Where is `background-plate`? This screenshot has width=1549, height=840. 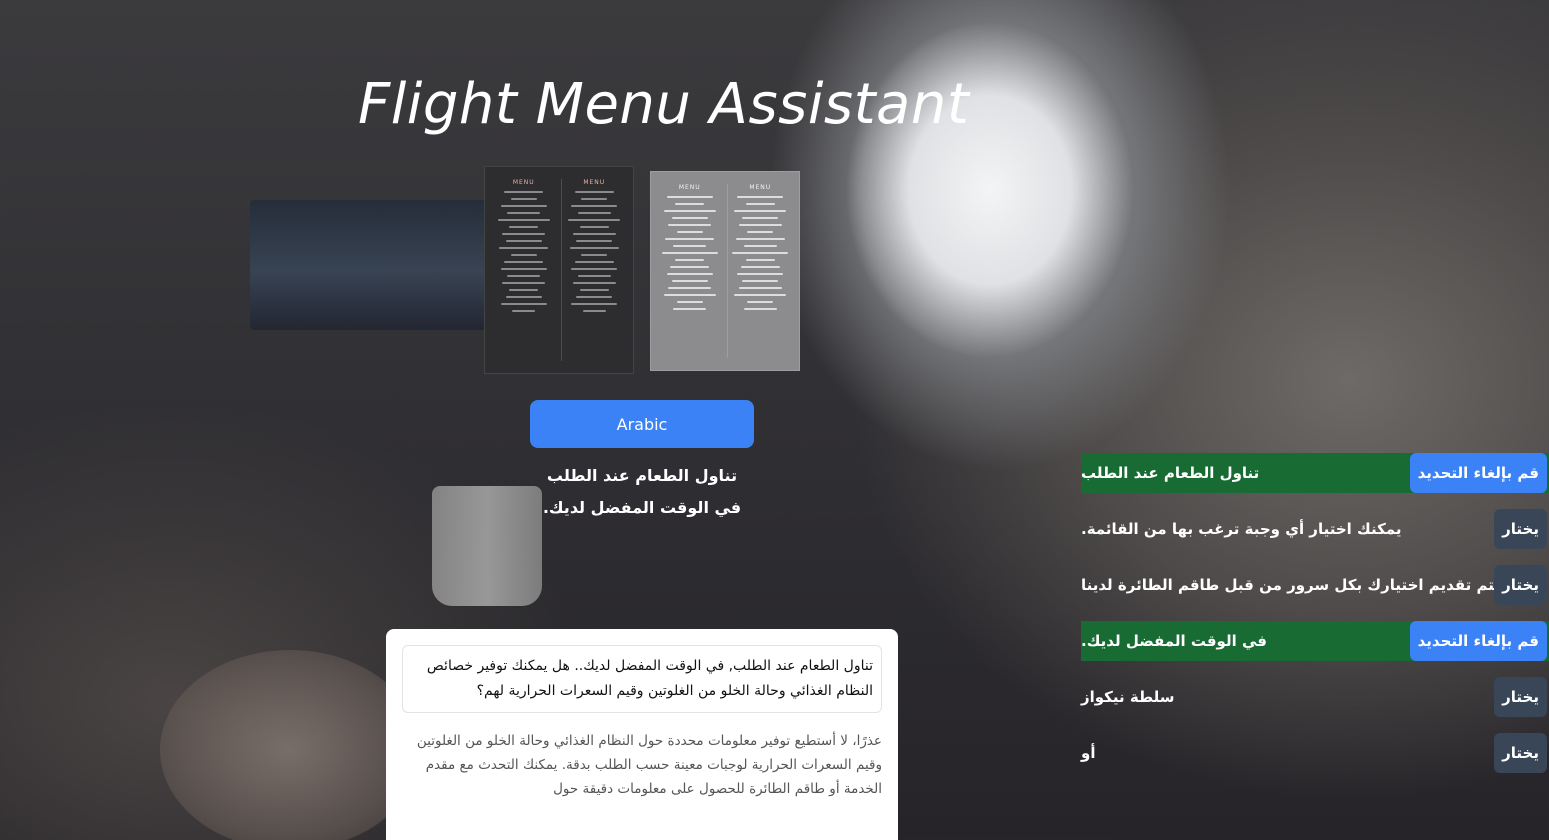
background-plate is located at coordinates (290, 745).